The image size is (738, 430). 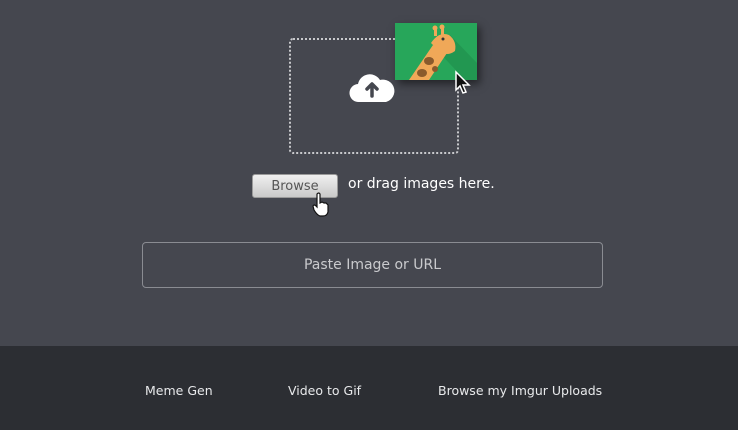 What do you see at coordinates (320, 204) in the screenshot?
I see `hand-pointer-icon` at bounding box center [320, 204].